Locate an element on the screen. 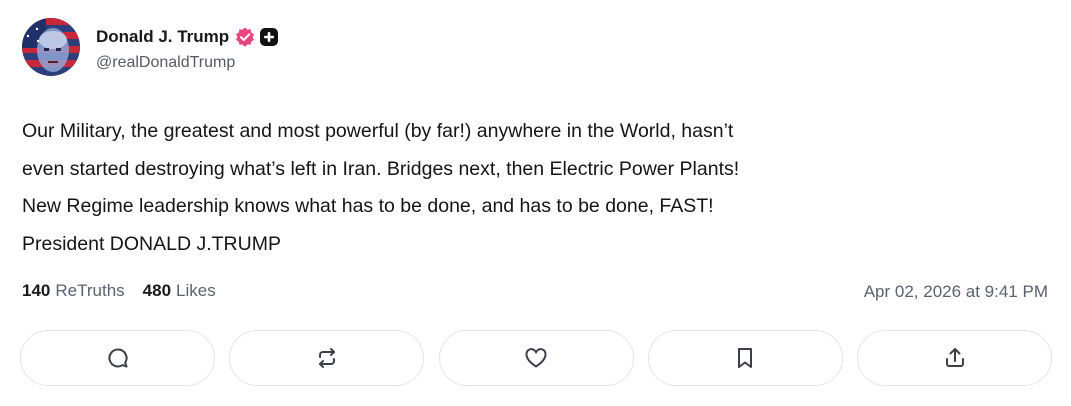 The width and height of the screenshot is (1071, 406). action-bar is located at coordinates (536, 359).